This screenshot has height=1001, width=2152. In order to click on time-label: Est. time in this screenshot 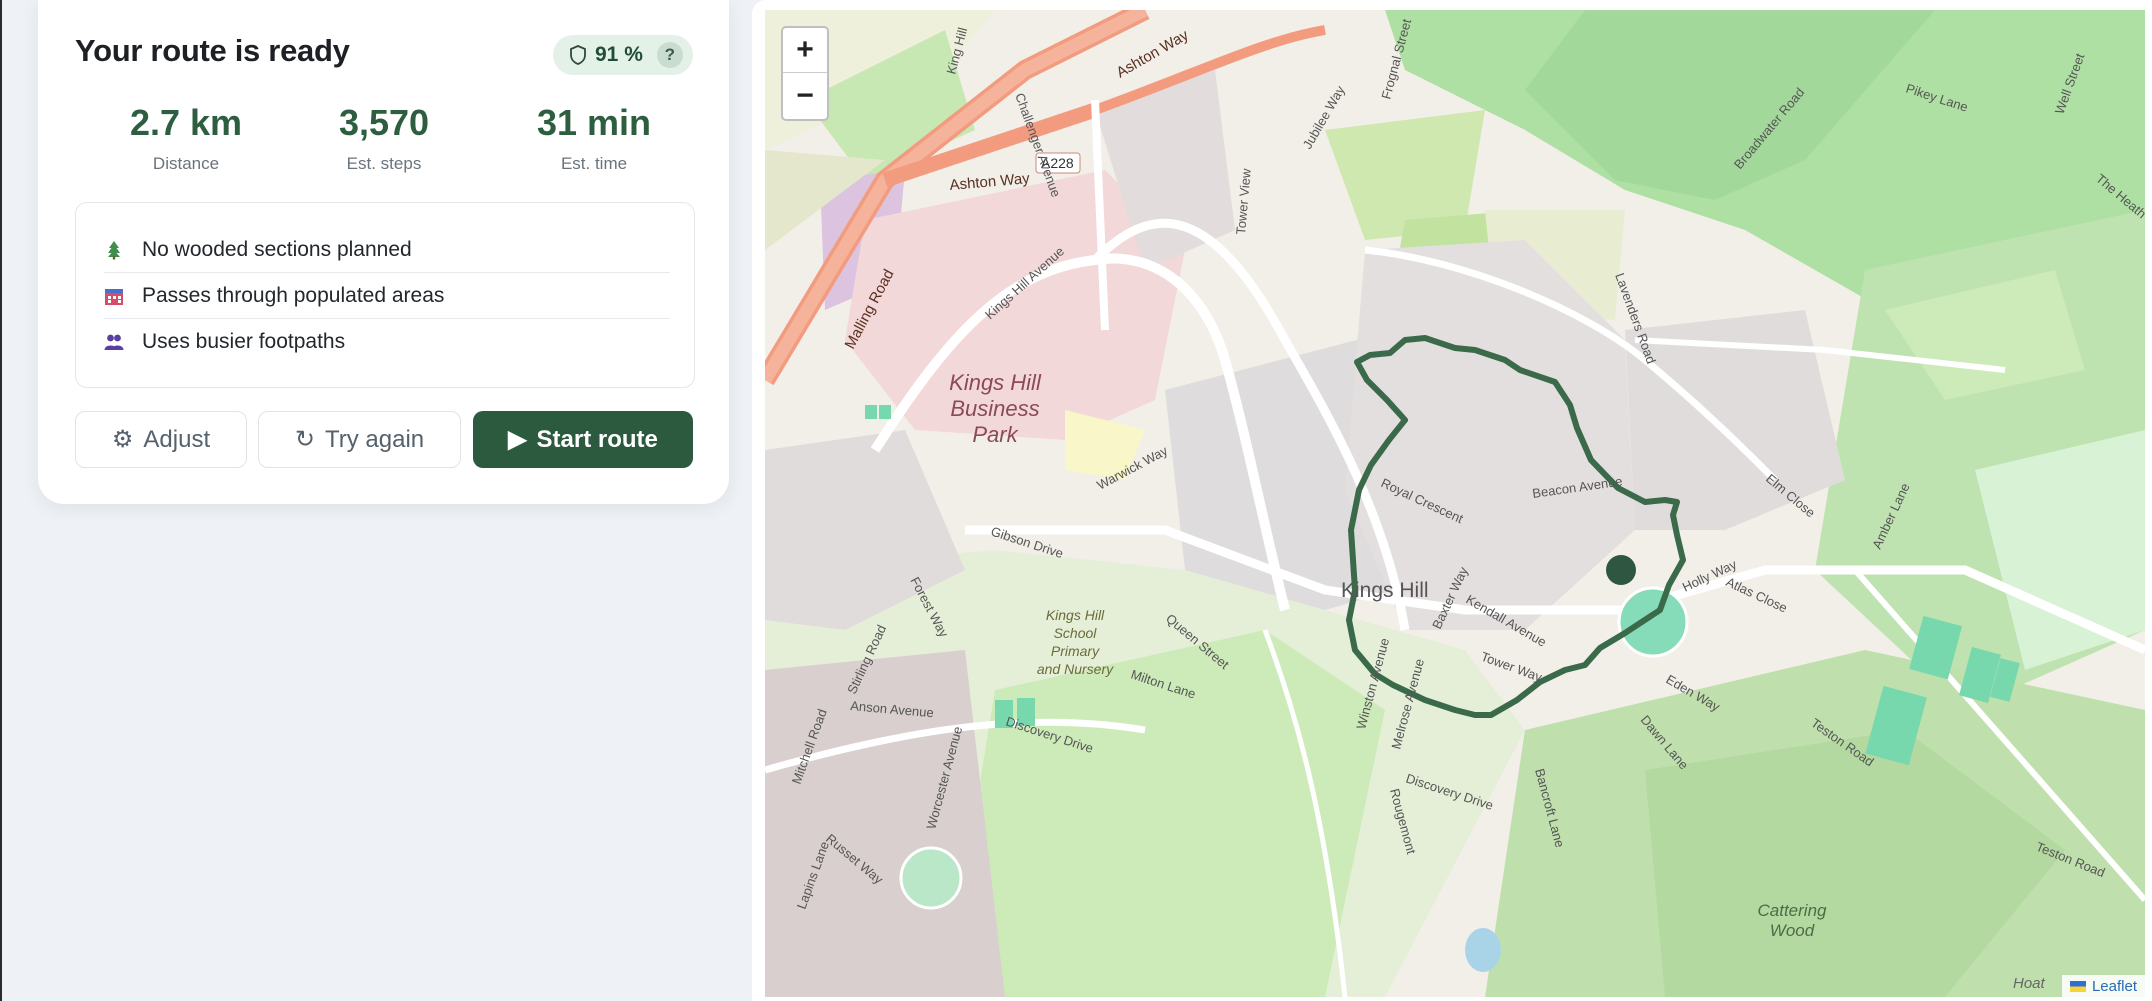, I will do `click(594, 163)`.